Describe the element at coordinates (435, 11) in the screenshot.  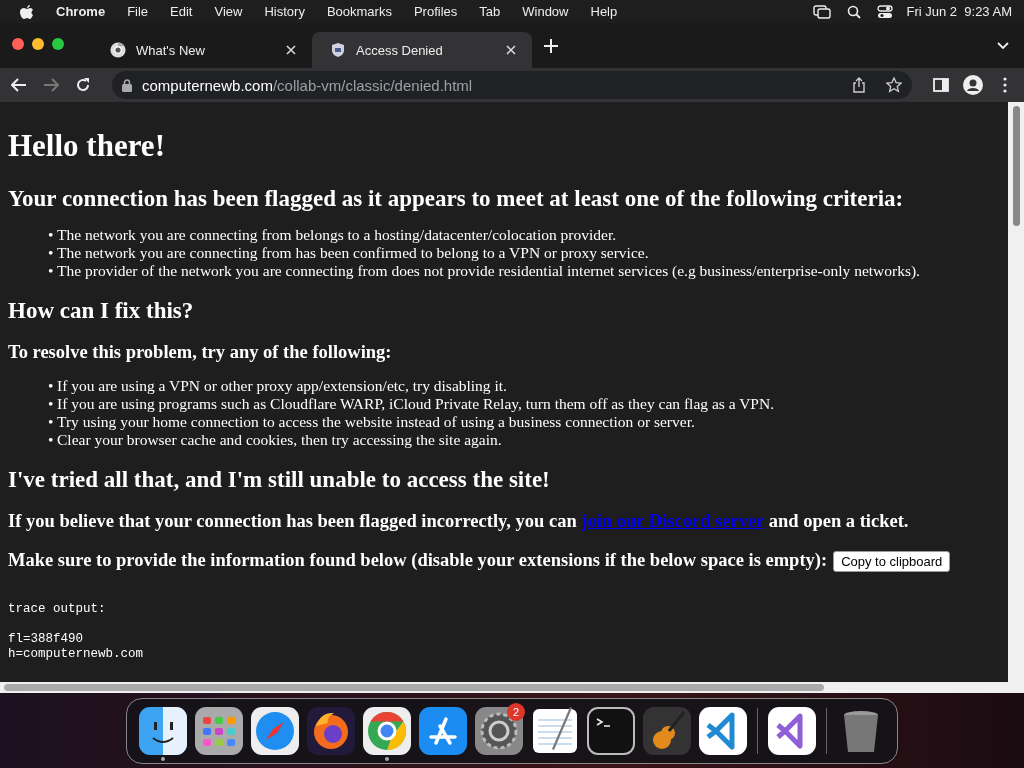
I see `menu-item: Profiles` at that location.